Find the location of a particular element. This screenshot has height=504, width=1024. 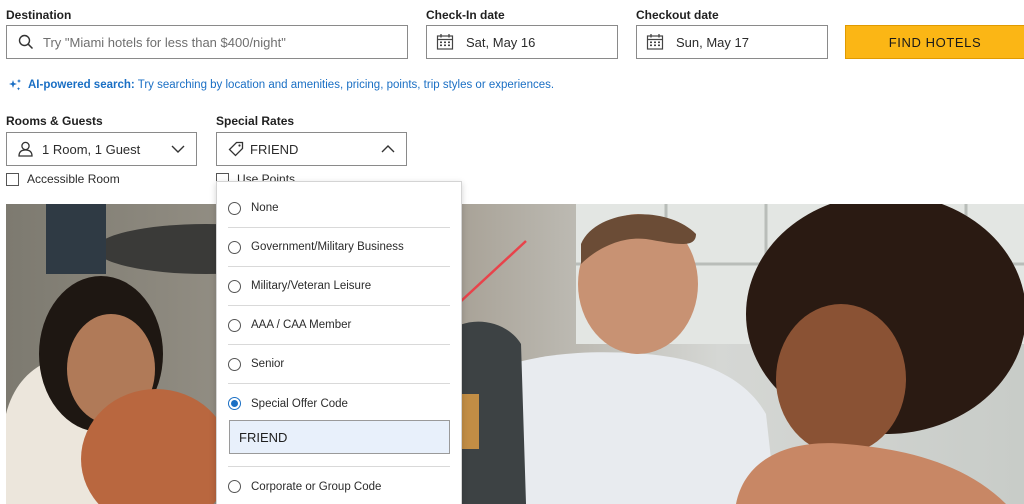

rate-option-none: None is located at coordinates (339, 208).